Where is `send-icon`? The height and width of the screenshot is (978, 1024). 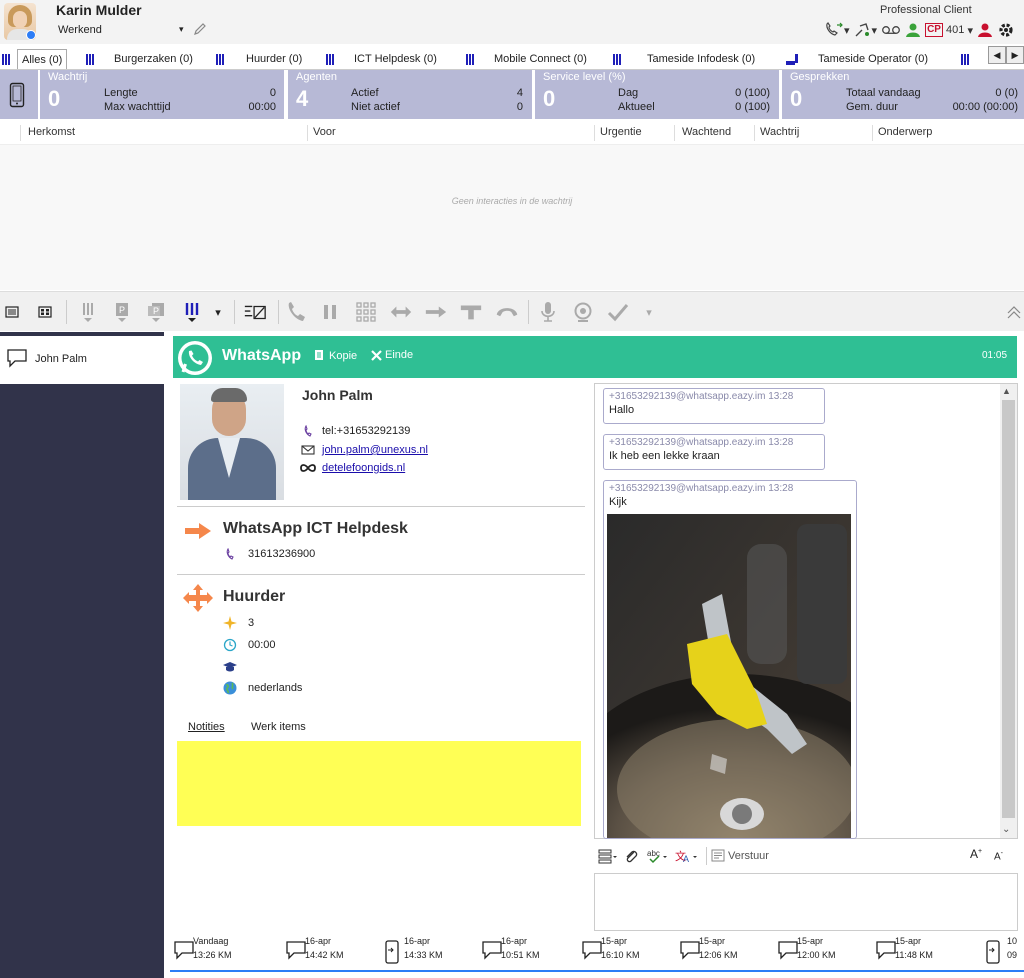 send-icon is located at coordinates (718, 855).